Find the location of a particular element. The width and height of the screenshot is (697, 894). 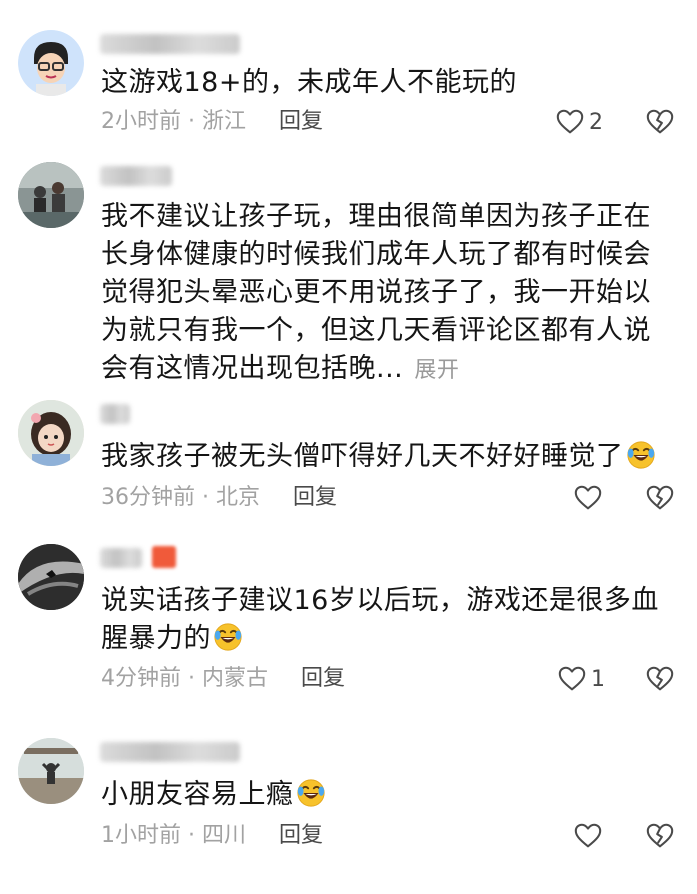

comment-meta: 4分钟前 · 内蒙古 回复 is located at coordinates (223, 679).